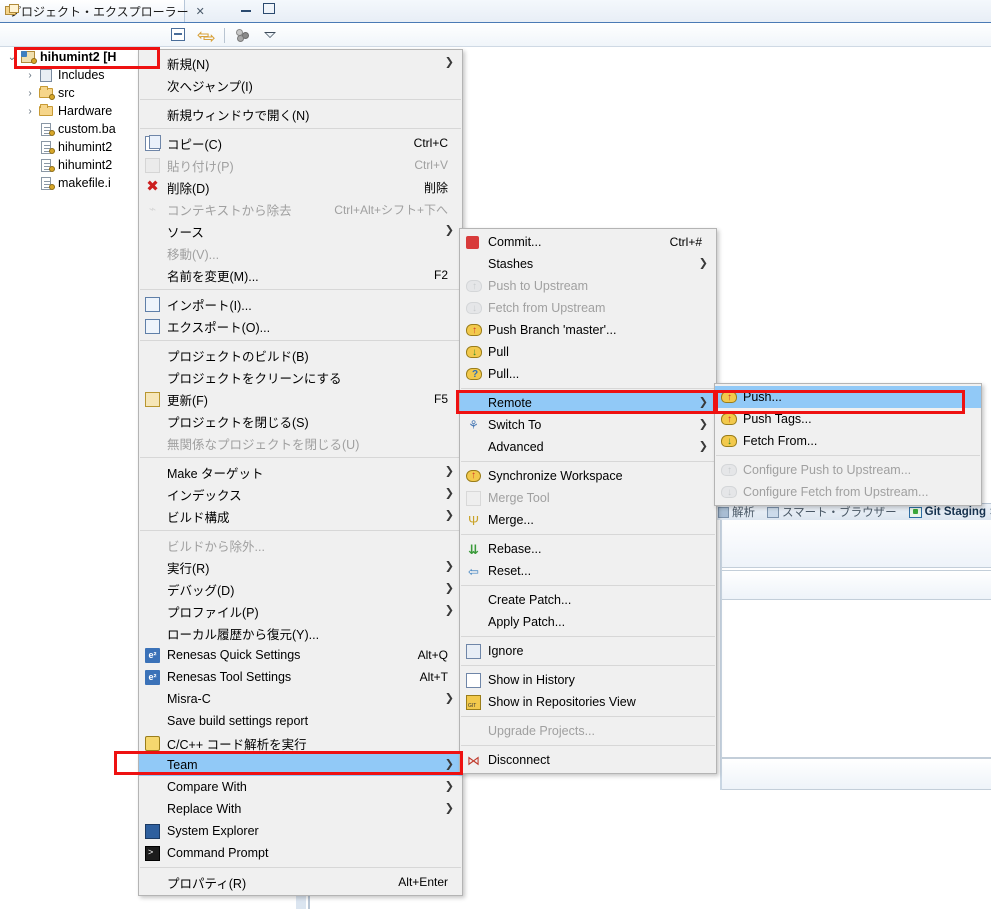  What do you see at coordinates (300, 611) in the screenshot?
I see `context-menu-item-p: プロファイル(P) ❯` at bounding box center [300, 611].